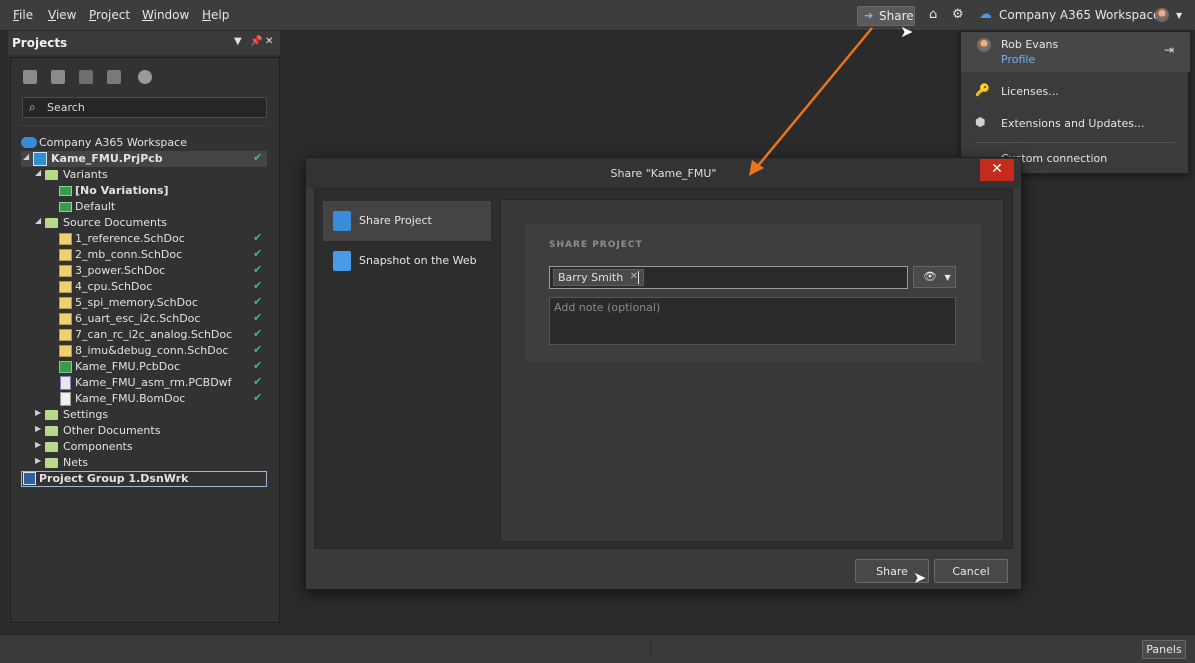 This screenshot has width=1195, height=663. What do you see at coordinates (1164, 649) in the screenshot?
I see `panels-button: Panels` at bounding box center [1164, 649].